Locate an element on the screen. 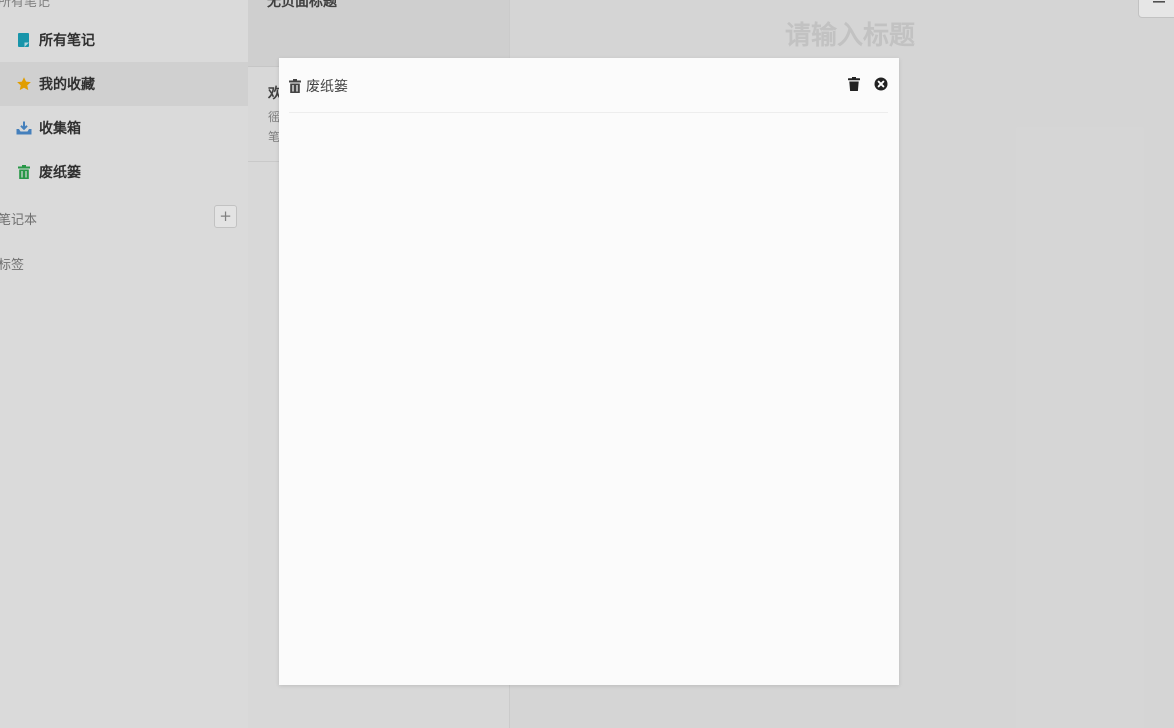 The width and height of the screenshot is (1174, 728). close-circle-icon is located at coordinates (881, 85).